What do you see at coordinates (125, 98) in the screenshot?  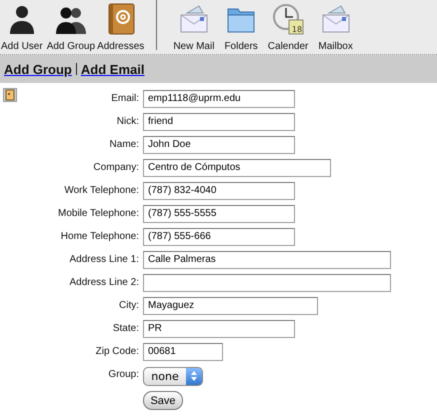 I see `field-label: Email:` at bounding box center [125, 98].